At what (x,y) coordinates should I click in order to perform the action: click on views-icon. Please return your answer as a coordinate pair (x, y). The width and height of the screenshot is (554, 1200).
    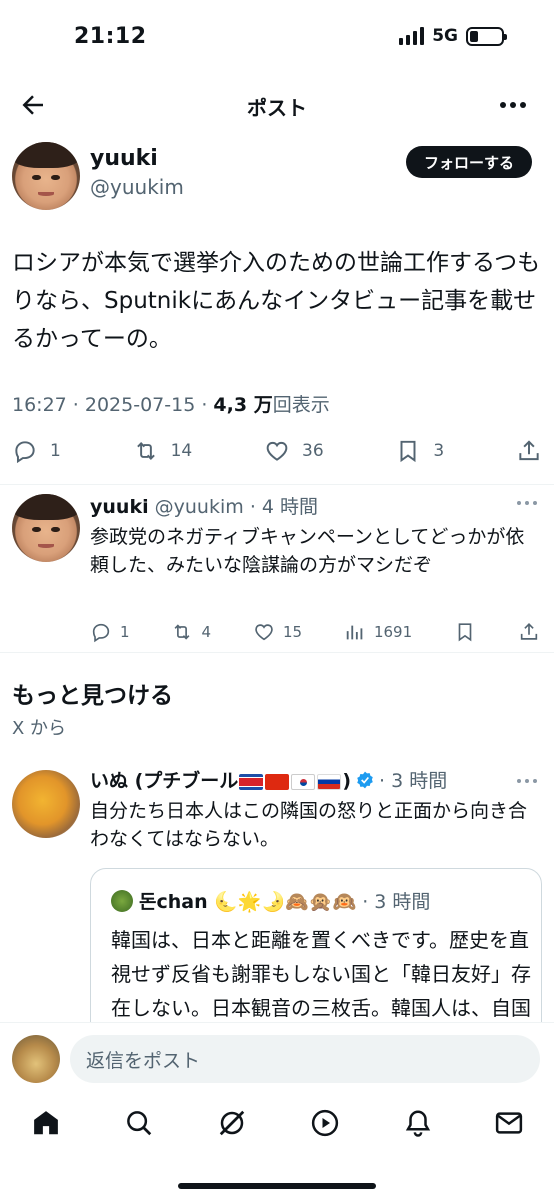
    Looking at the image, I should click on (354, 632).